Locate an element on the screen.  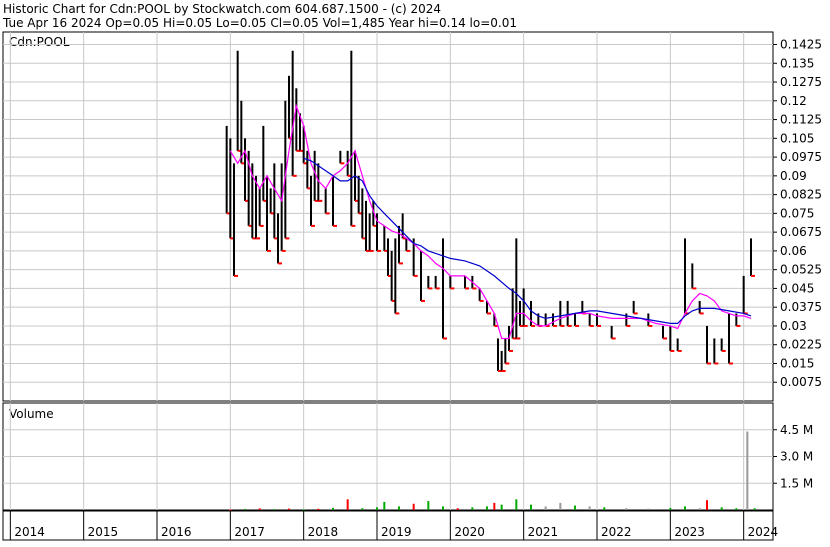
price-y-tick-label: 0.0075 is located at coordinates (801, 382).